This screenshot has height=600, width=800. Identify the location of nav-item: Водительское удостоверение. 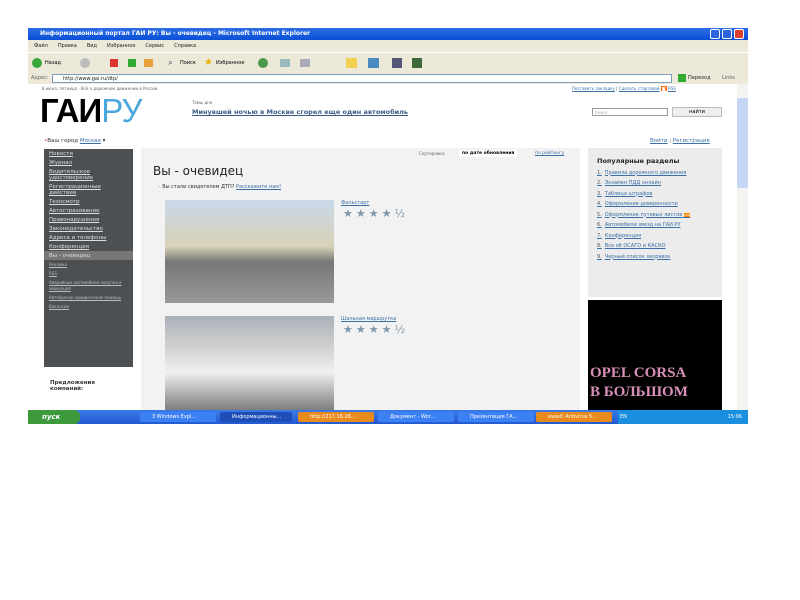
(88, 174).